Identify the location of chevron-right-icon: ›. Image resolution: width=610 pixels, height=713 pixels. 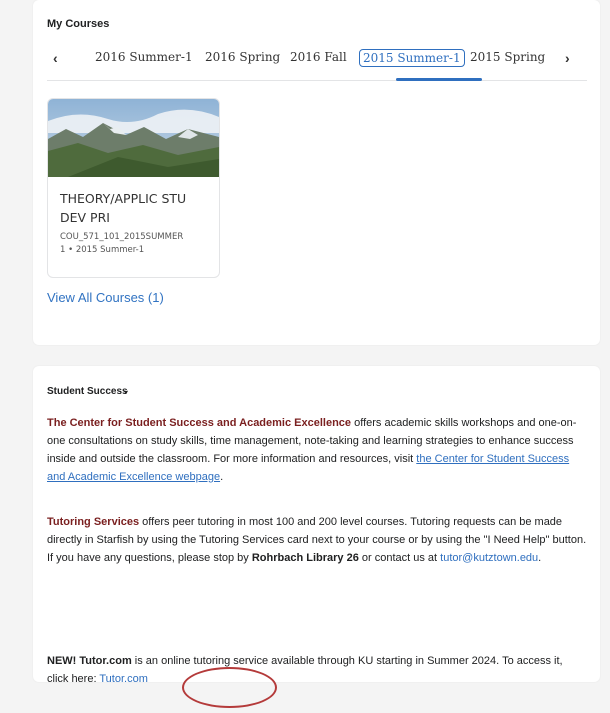
(567, 58).